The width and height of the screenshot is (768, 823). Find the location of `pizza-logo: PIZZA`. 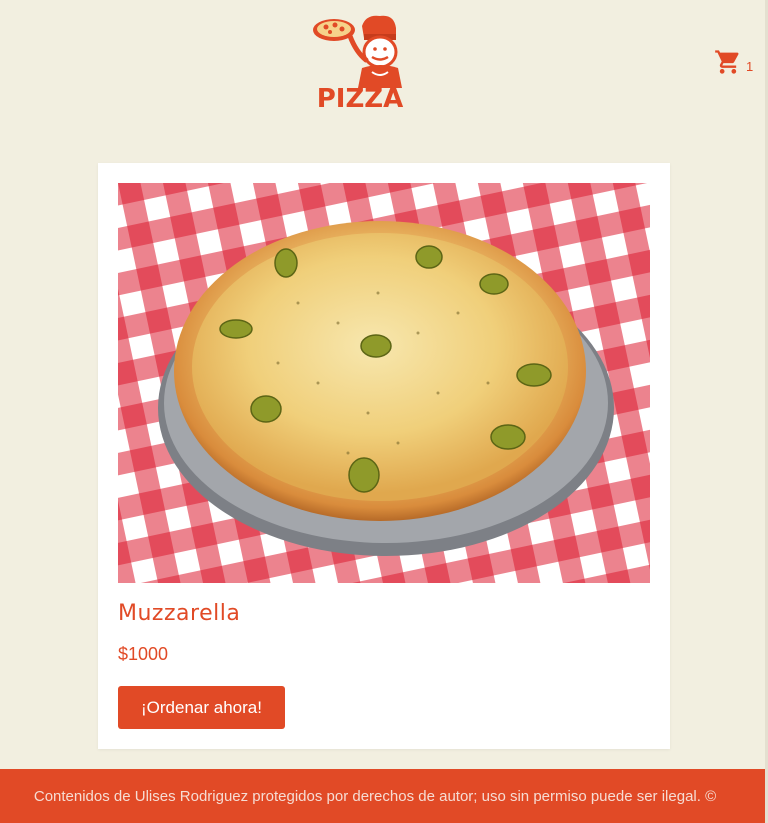

pizza-logo: PIZZA is located at coordinates (360, 63).